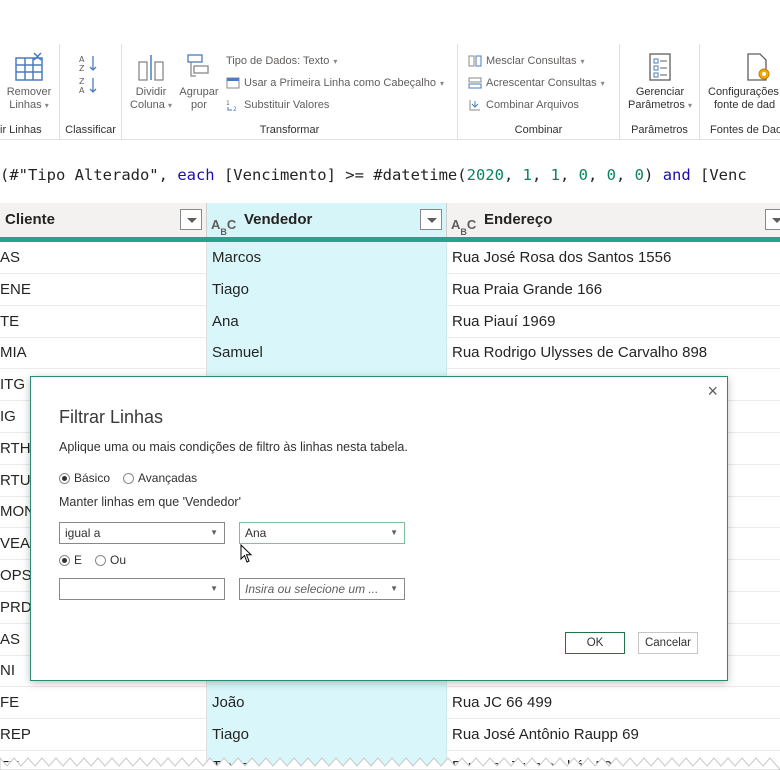 The height and width of the screenshot is (770, 780). What do you see at coordinates (745, 105) in the screenshot?
I see `data-source-settings-label-2: fonte de dad` at bounding box center [745, 105].